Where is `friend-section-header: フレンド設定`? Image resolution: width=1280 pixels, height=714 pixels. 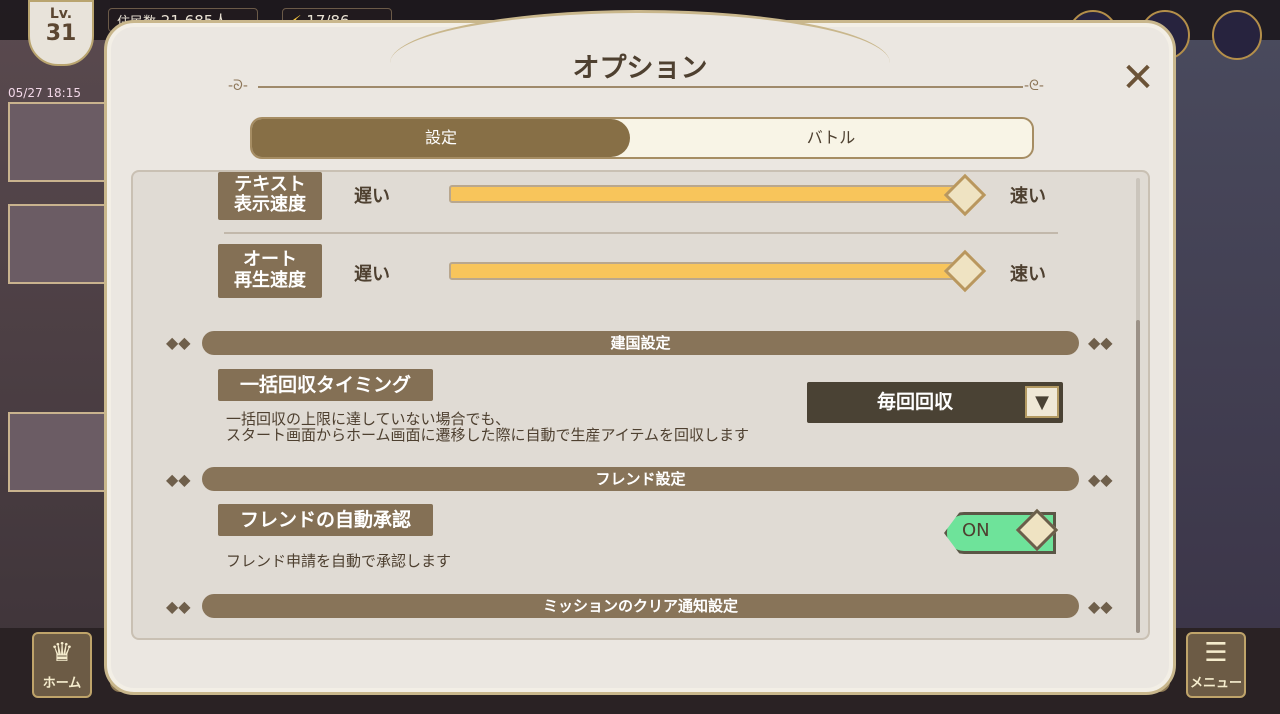 friend-section-header: フレンド設定 is located at coordinates (640, 479).